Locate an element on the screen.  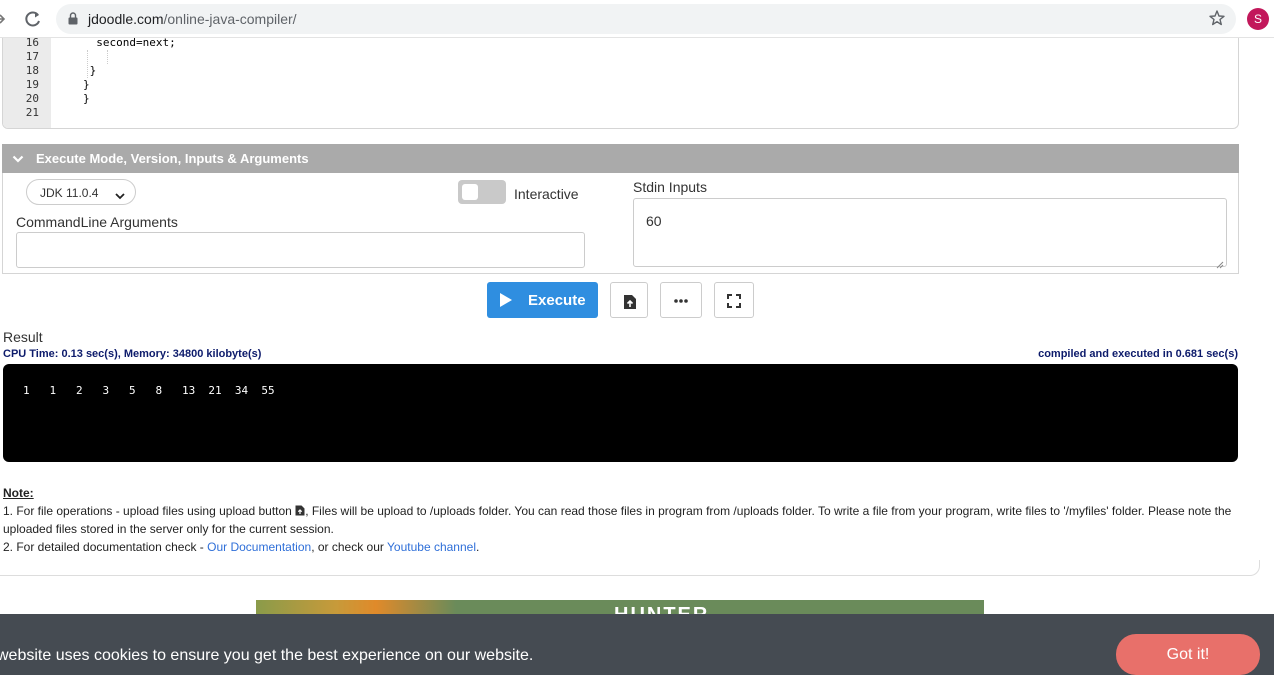
line-number: 19 is located at coordinates (32, 84).